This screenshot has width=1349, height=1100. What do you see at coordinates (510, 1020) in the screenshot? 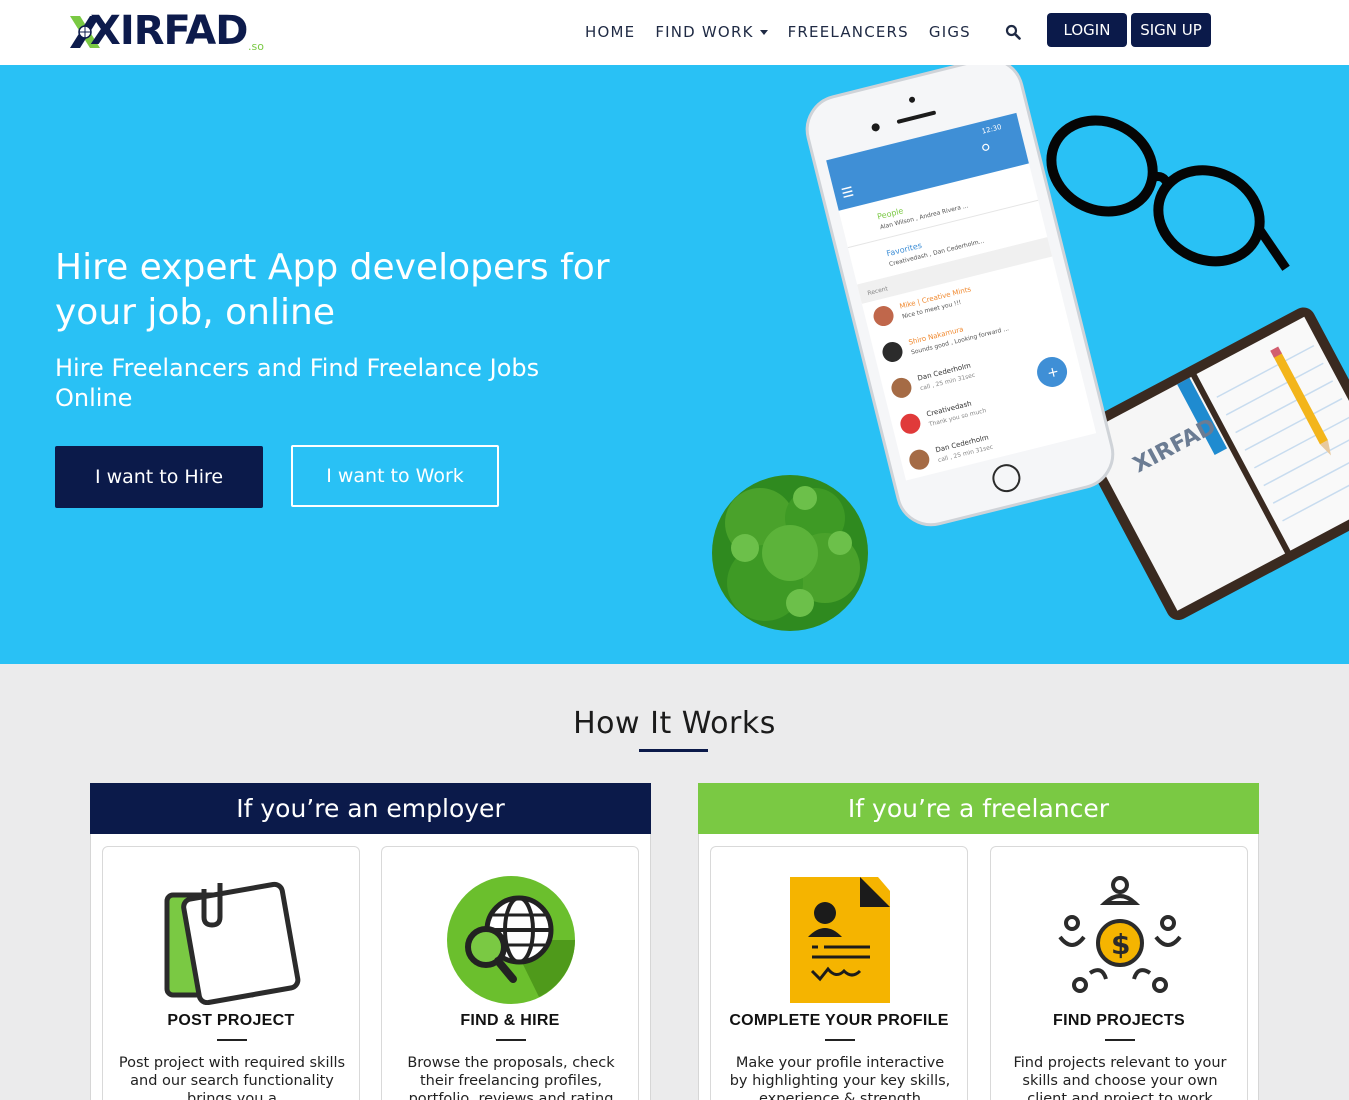
I see `card-title: FIND & HIRE` at bounding box center [510, 1020].